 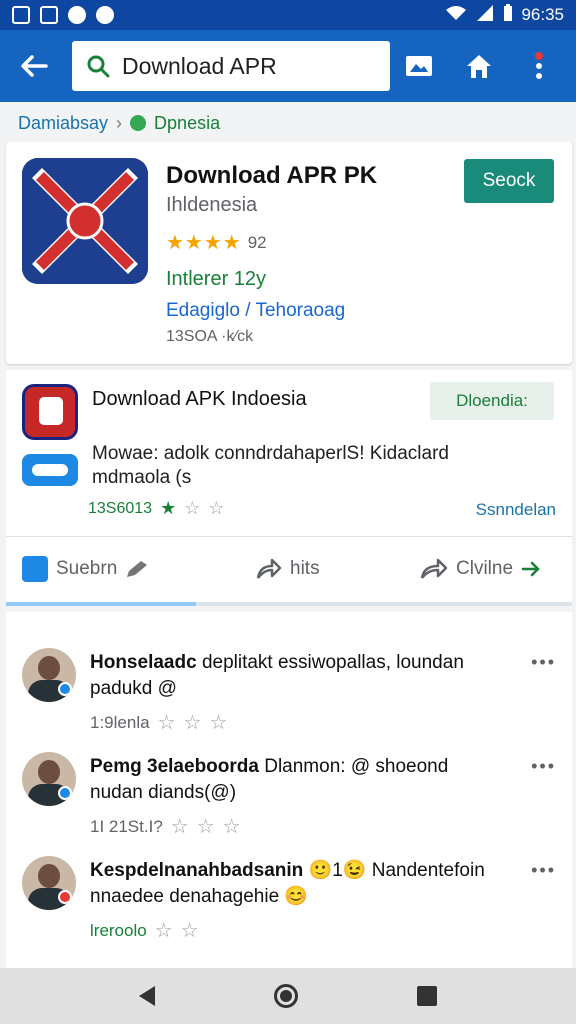 I want to click on status-bar: 96:35, so click(x=288, y=15).